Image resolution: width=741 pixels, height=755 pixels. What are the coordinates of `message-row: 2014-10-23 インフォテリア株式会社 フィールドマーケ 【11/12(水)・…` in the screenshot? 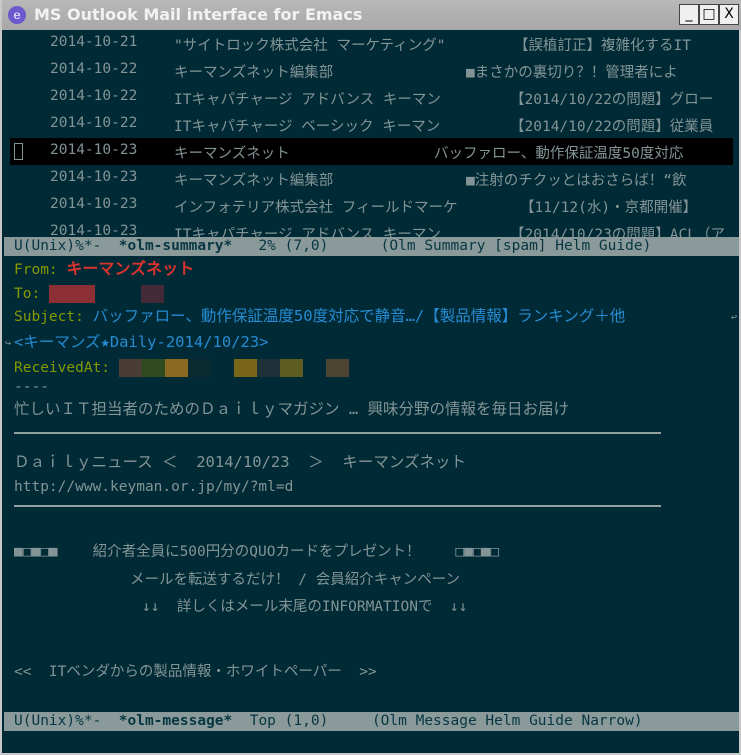 It's located at (371, 205).